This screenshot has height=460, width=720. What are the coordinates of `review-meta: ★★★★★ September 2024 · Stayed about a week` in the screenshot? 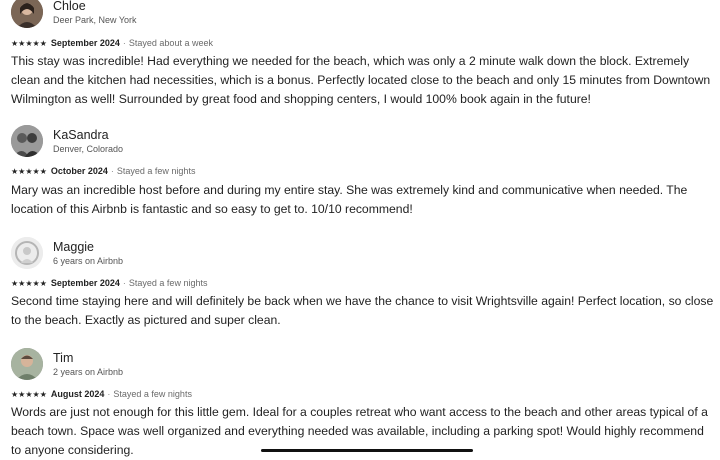 It's located at (112, 43).